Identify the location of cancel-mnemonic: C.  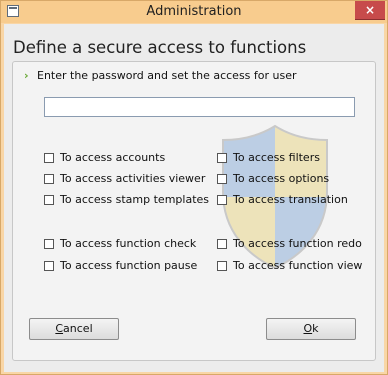
(59, 328).